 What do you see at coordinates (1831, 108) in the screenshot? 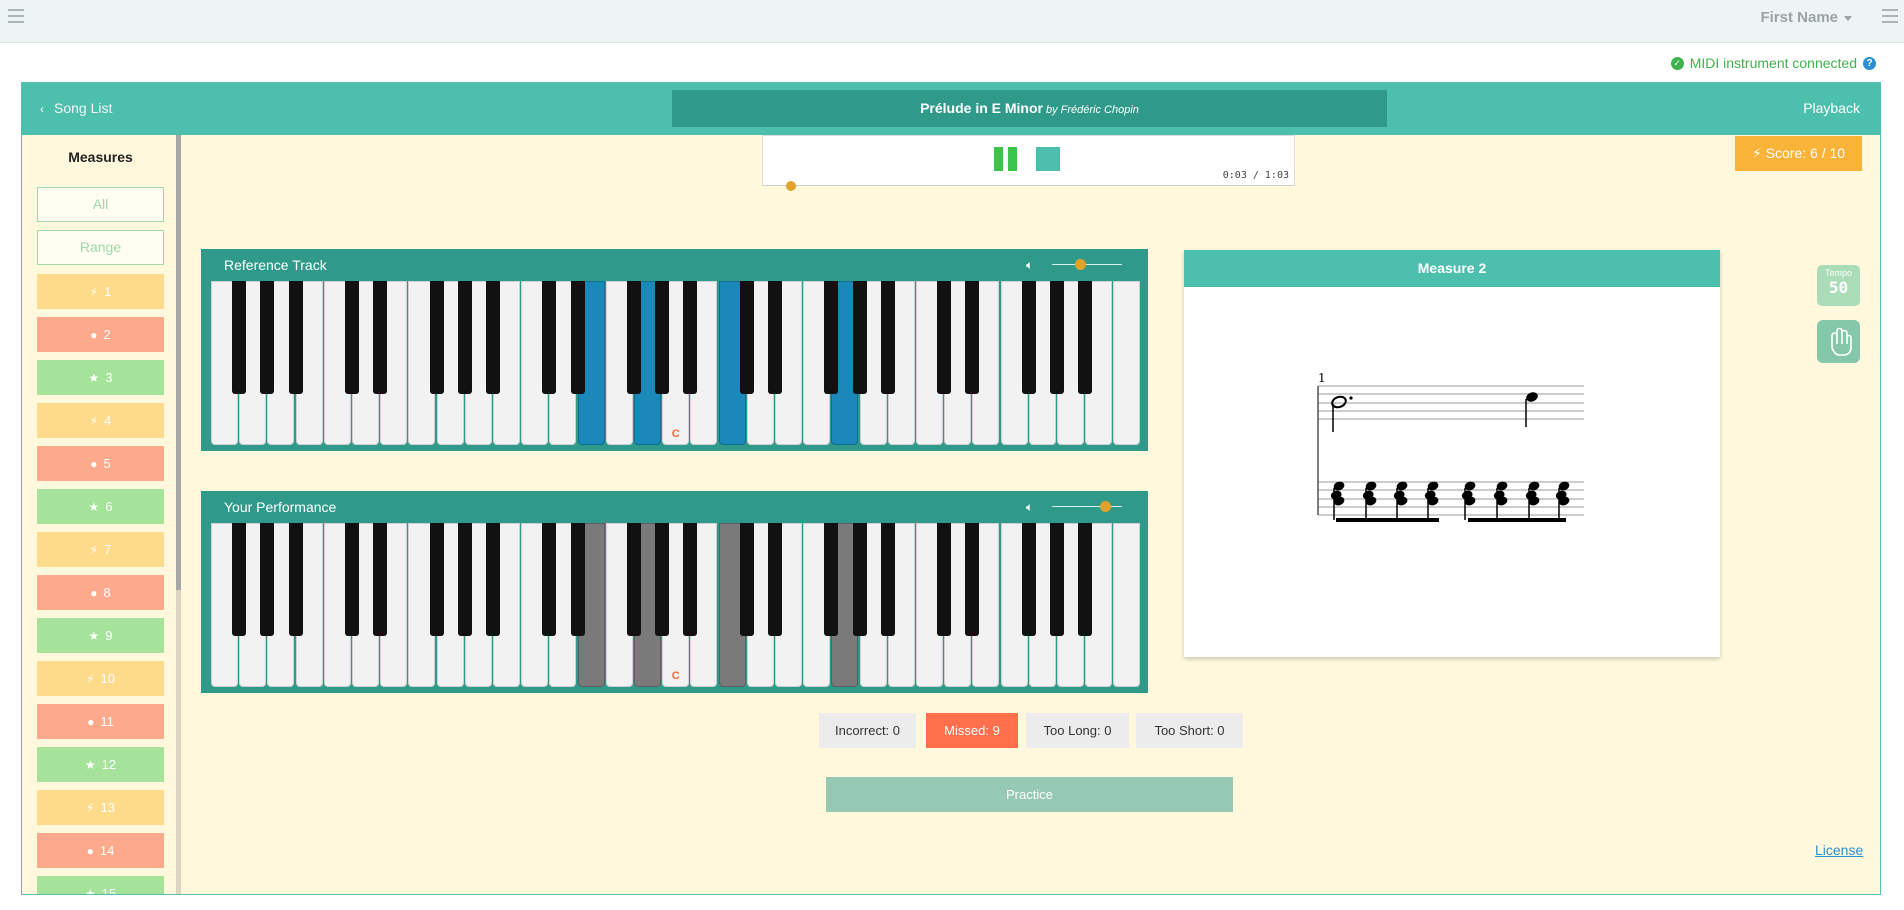
I see `playback-button: Playback` at bounding box center [1831, 108].